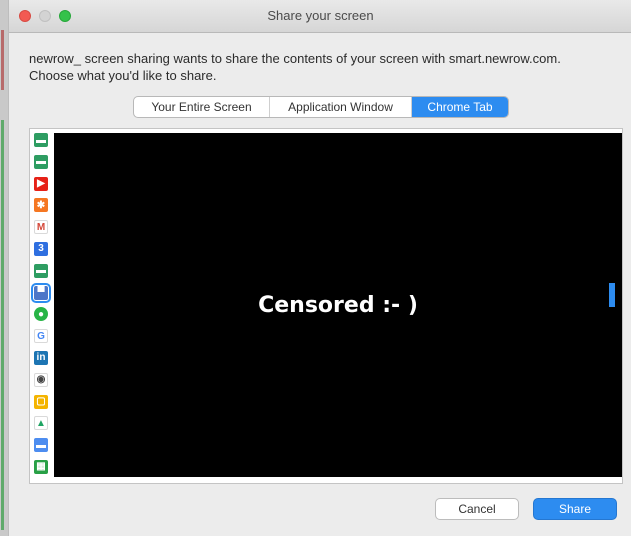  I want to click on dialog-title: Share your screen, so click(320, 15).